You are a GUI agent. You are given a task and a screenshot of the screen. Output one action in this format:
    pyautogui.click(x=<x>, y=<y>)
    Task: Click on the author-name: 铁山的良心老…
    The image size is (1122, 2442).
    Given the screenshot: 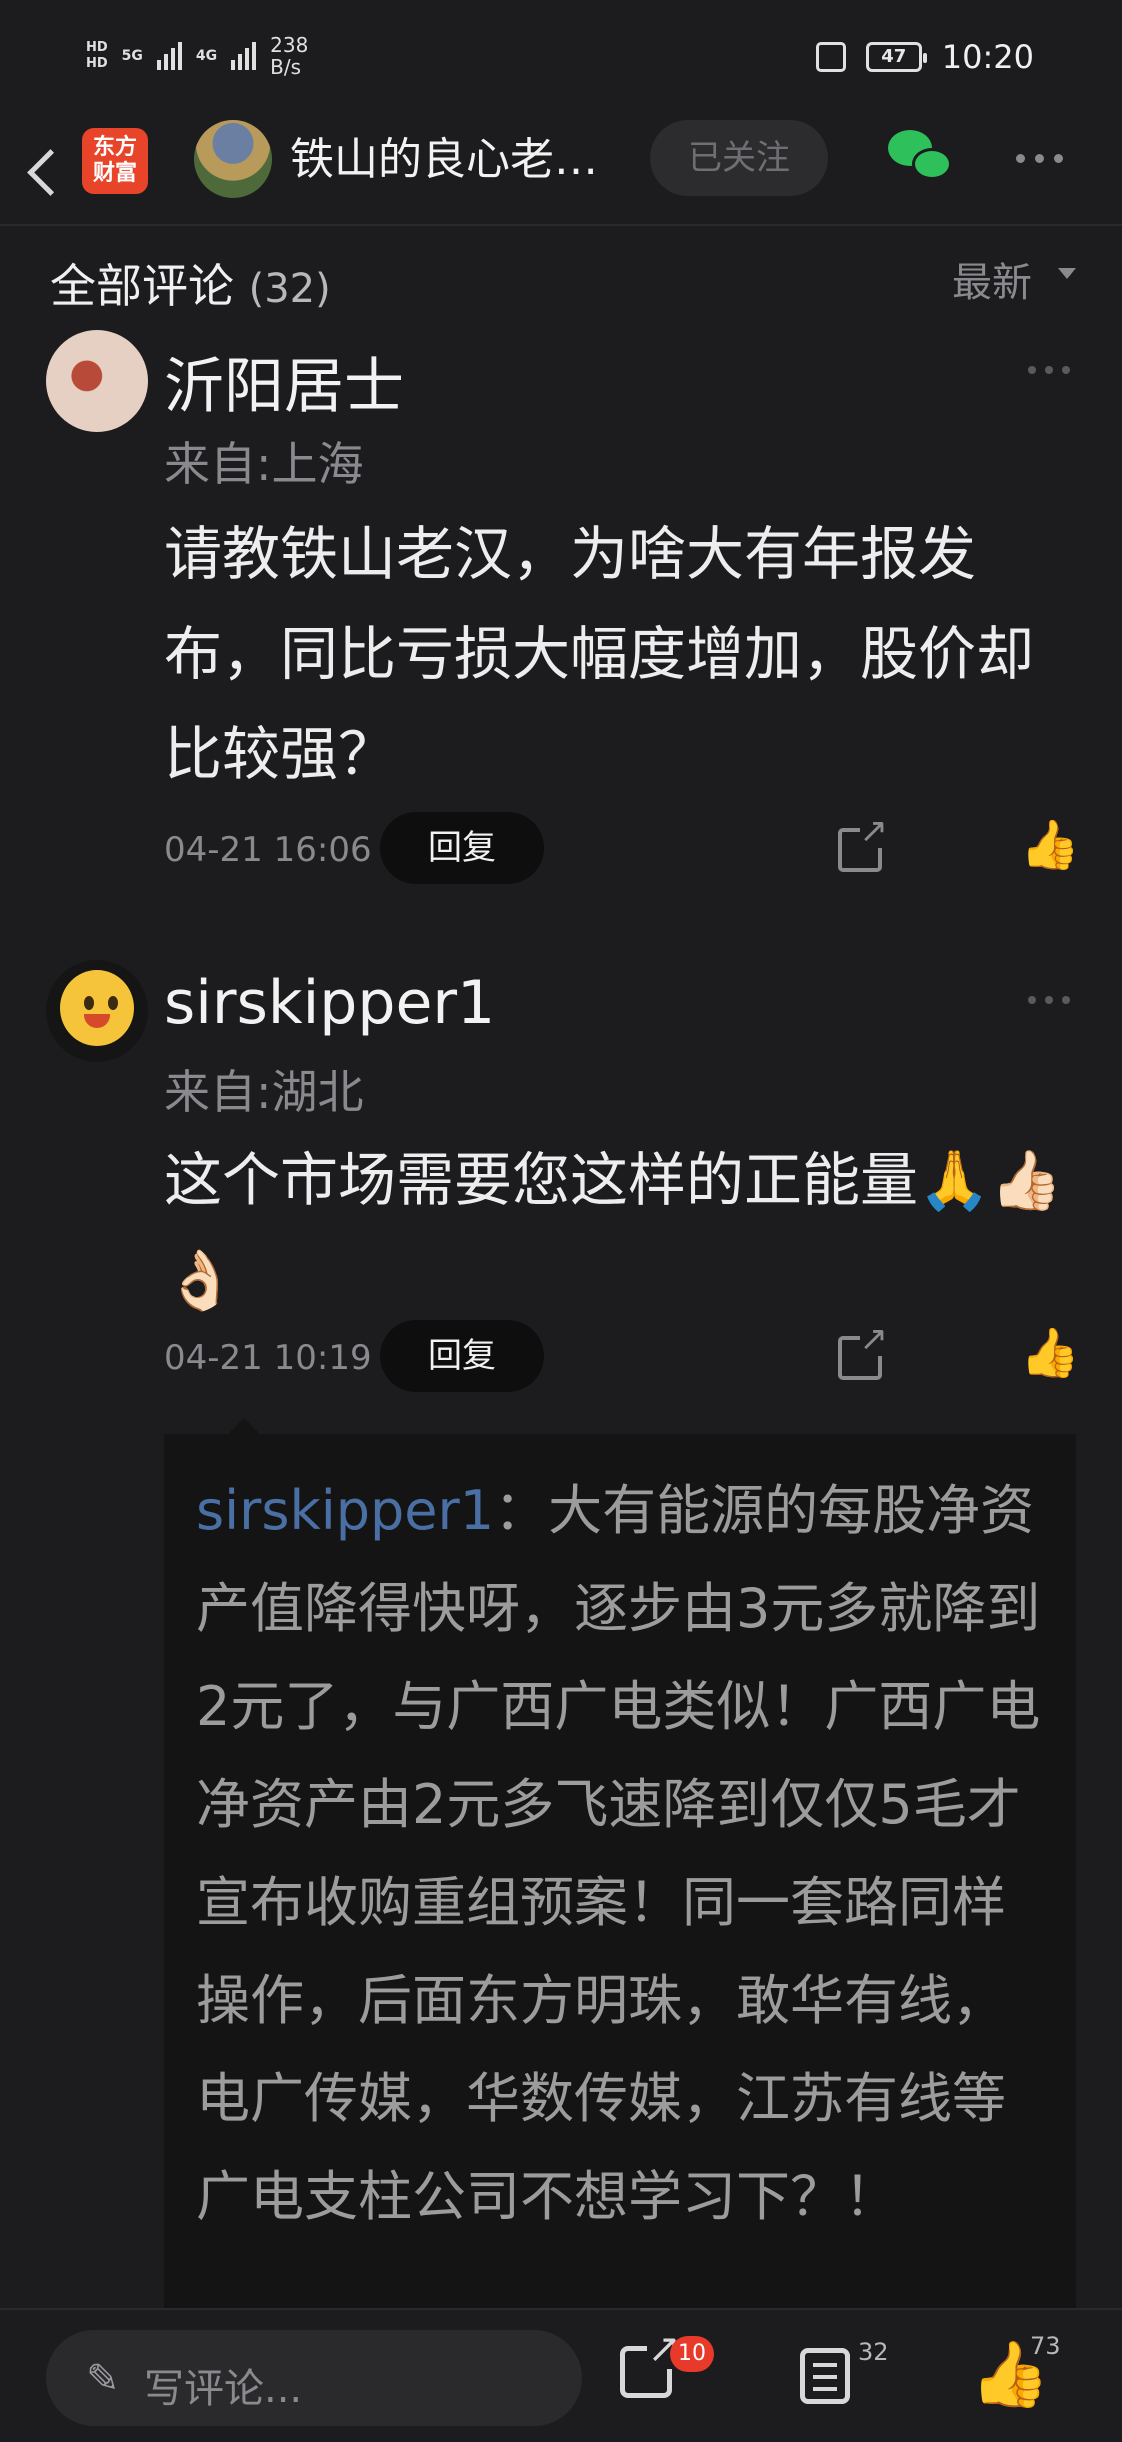 What is the action you would take?
    pyautogui.click(x=460, y=160)
    